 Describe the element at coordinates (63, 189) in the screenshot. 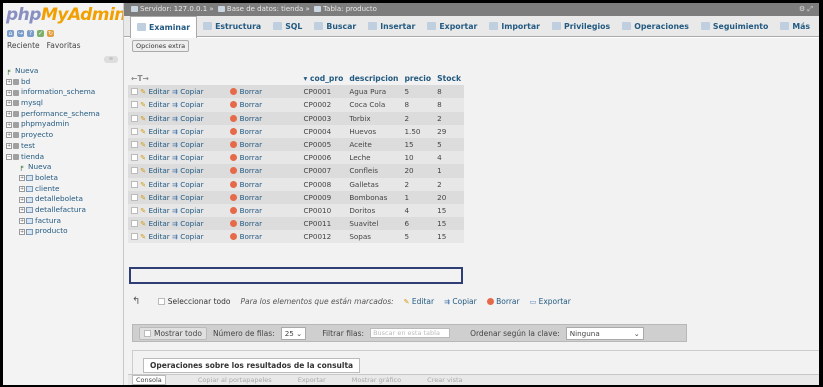

I see `tree-item: + cliente` at that location.